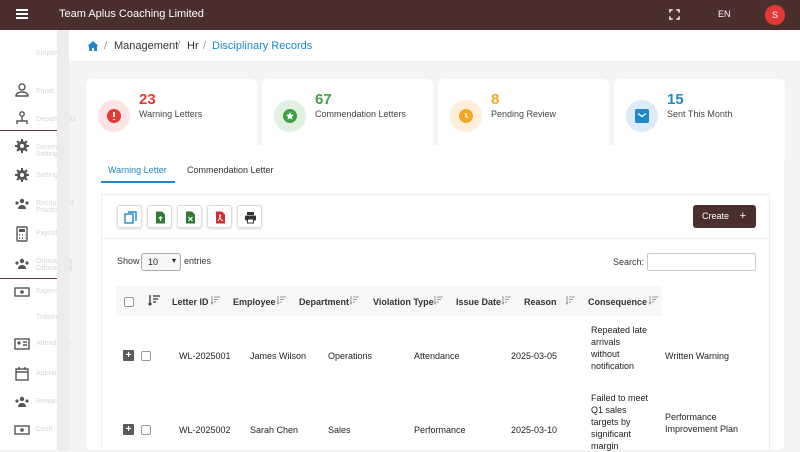 The width and height of the screenshot is (800, 452). I want to click on reason-line: margin, so click(605, 446).